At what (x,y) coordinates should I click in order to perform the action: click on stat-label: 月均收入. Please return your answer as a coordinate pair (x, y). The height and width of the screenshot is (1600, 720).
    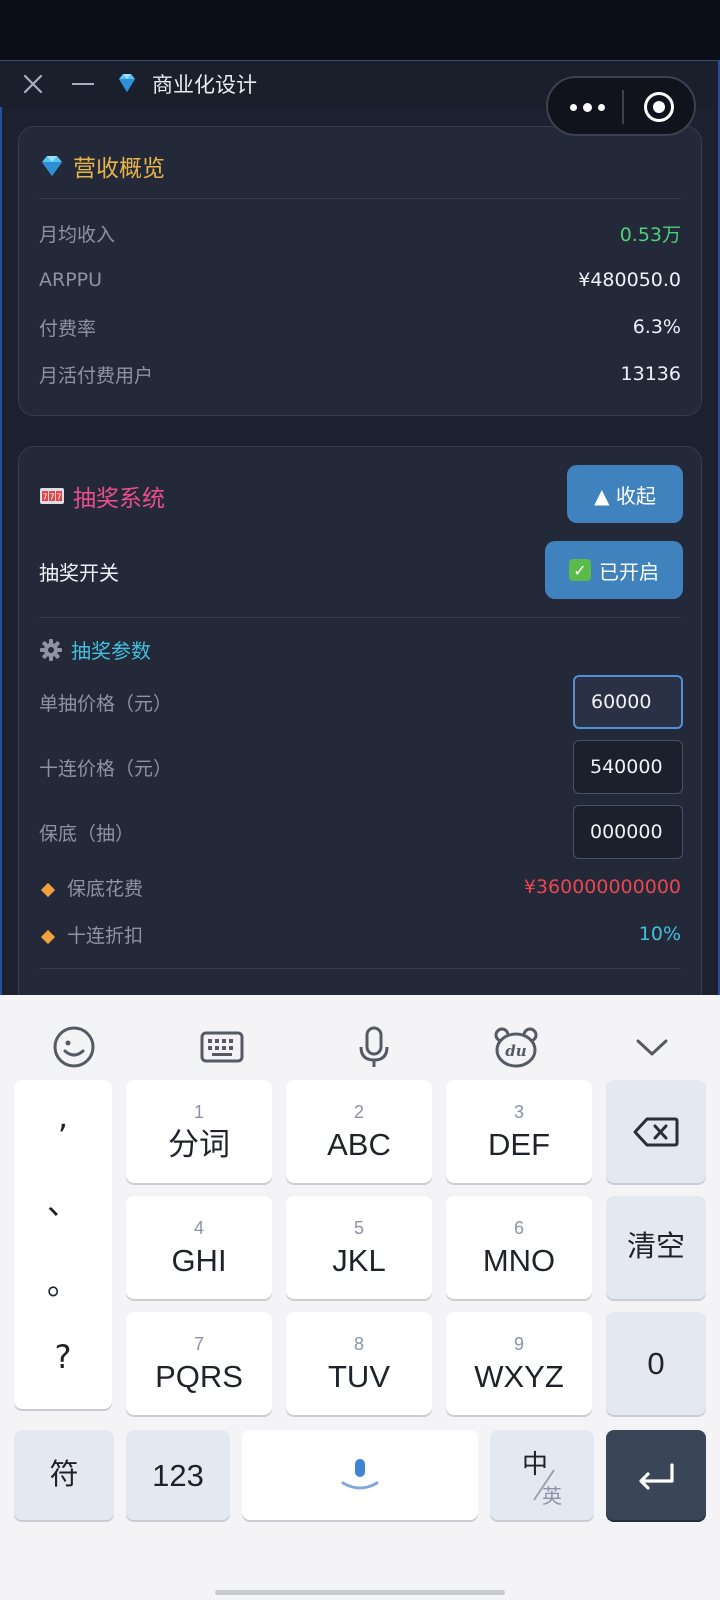
    Looking at the image, I should click on (77, 234).